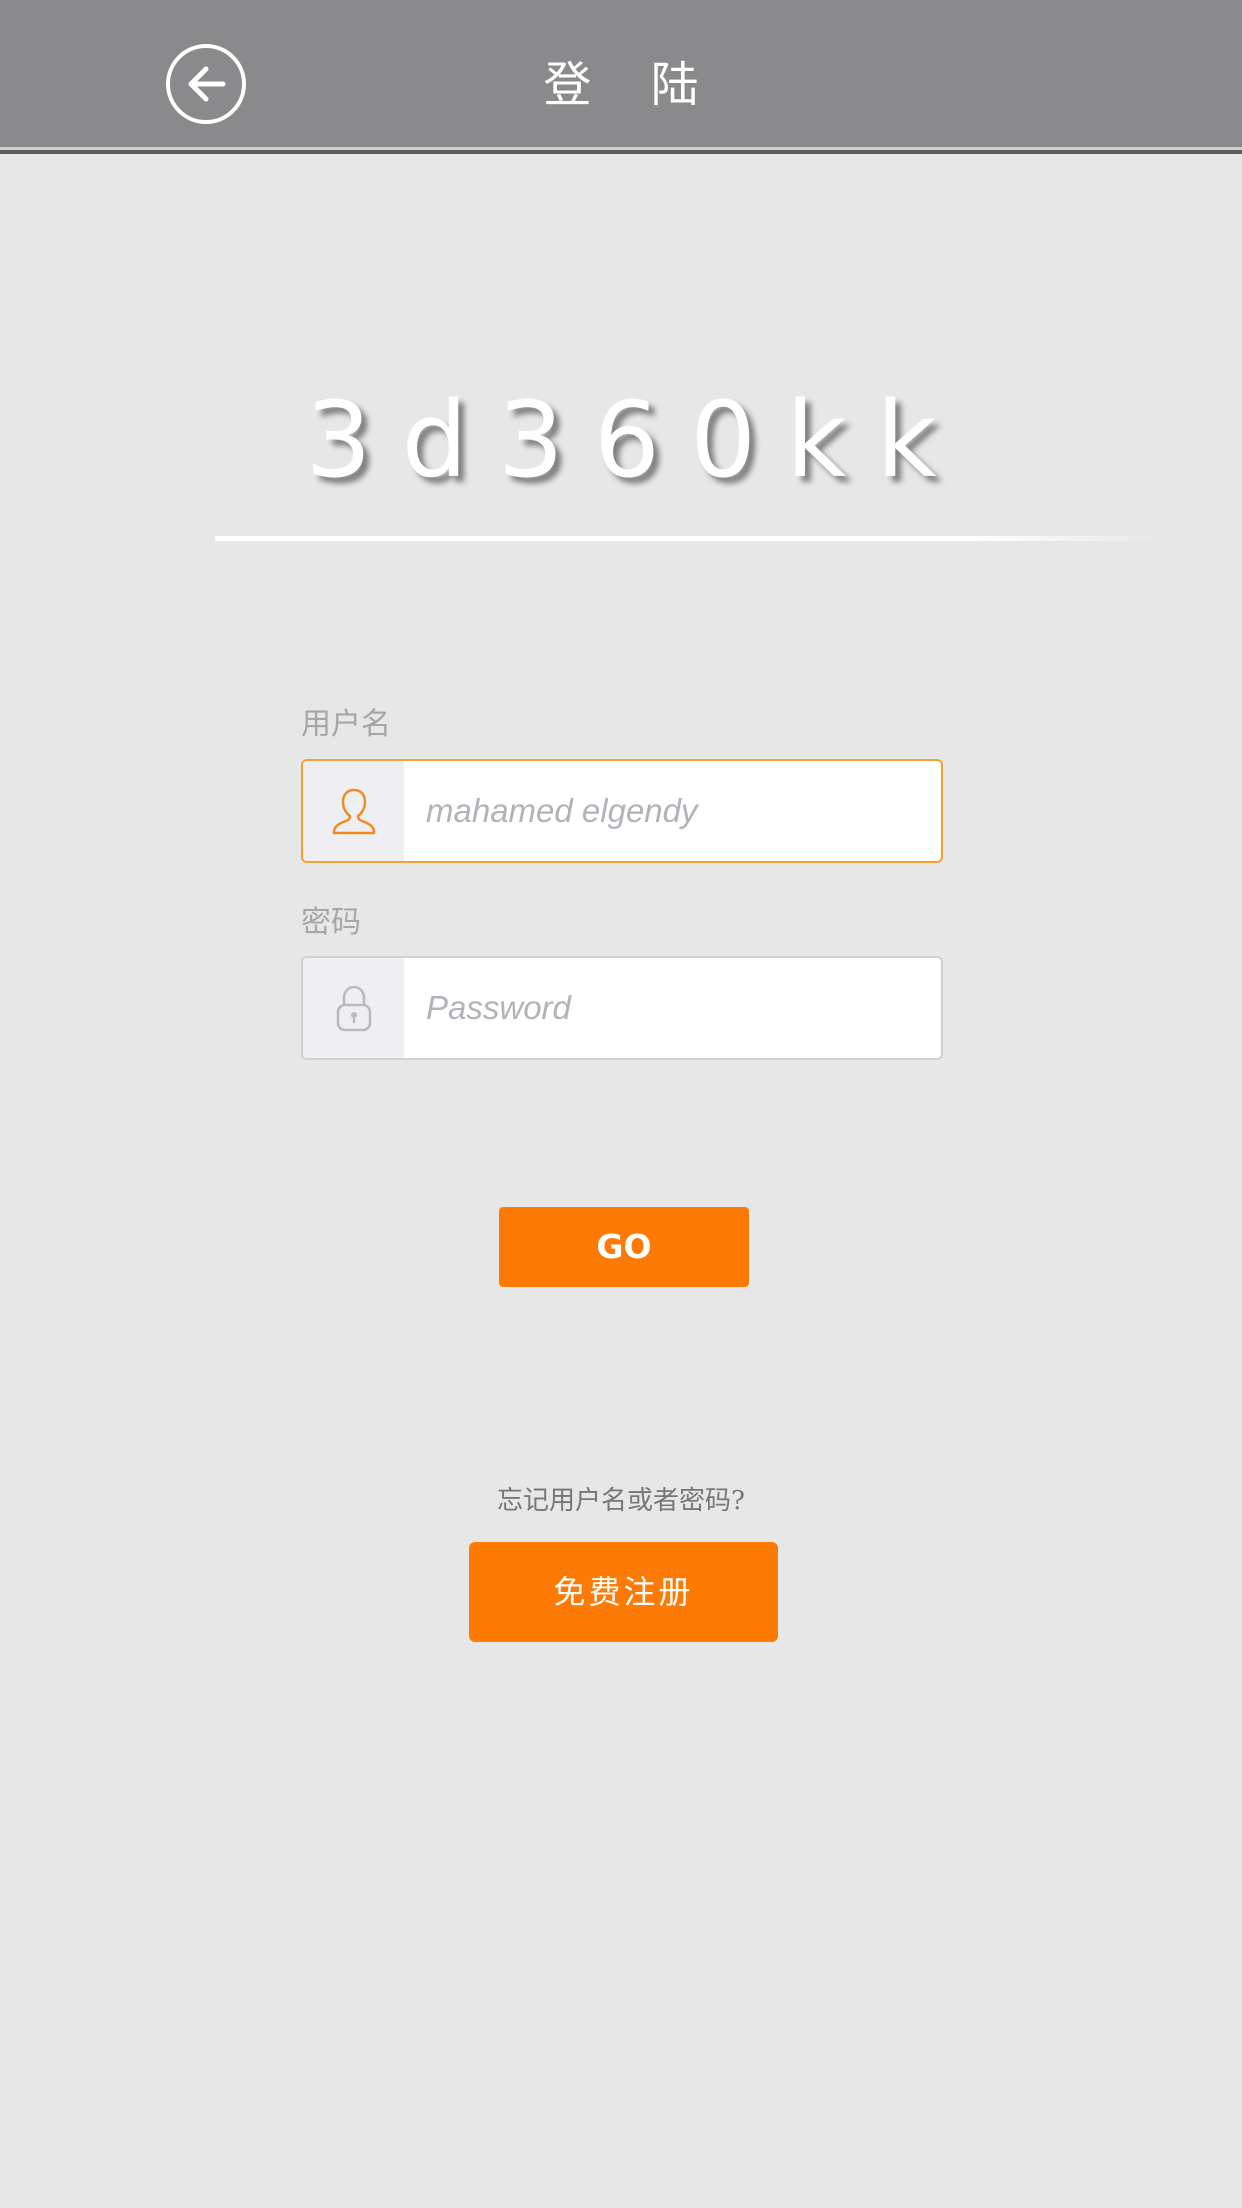  What do you see at coordinates (331, 922) in the screenshot?
I see `password-label: 密码` at bounding box center [331, 922].